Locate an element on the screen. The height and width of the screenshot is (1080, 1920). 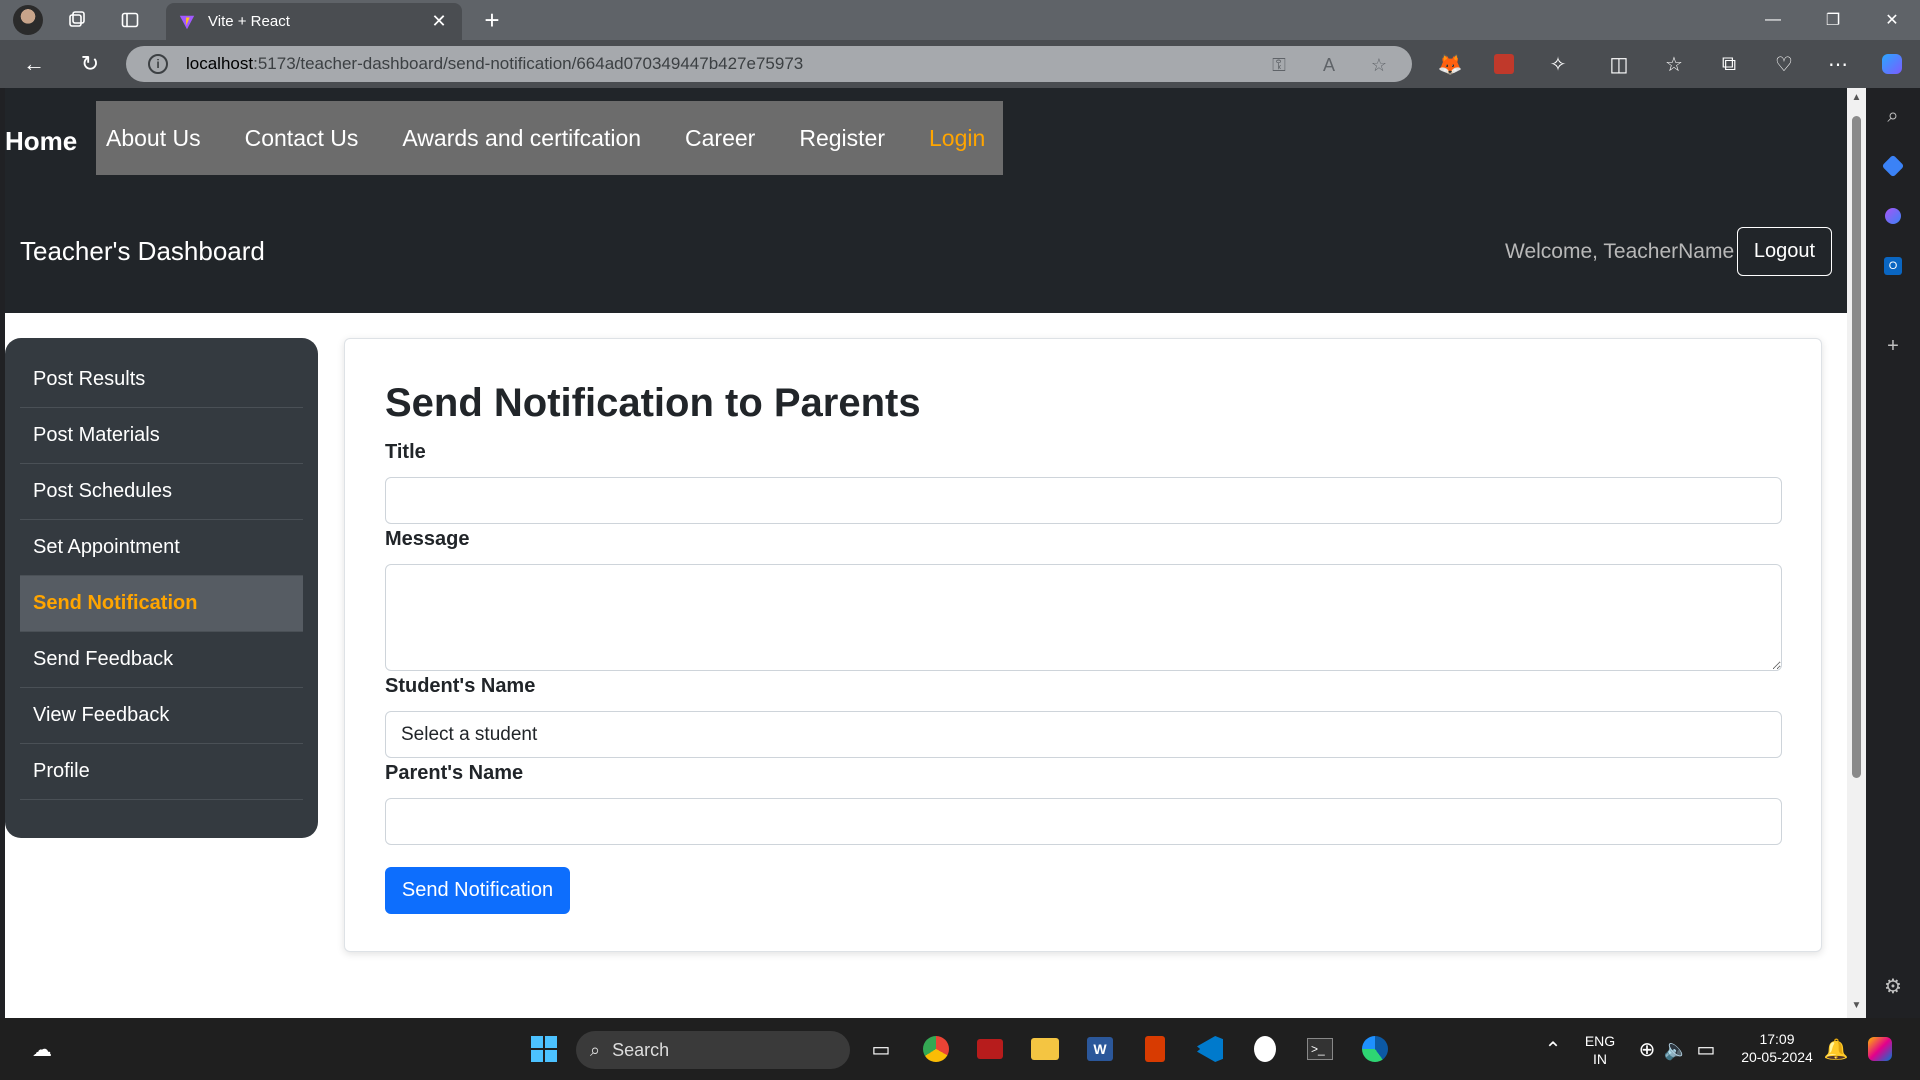
parent-name-label: Parent's Name is located at coordinates (454, 773).